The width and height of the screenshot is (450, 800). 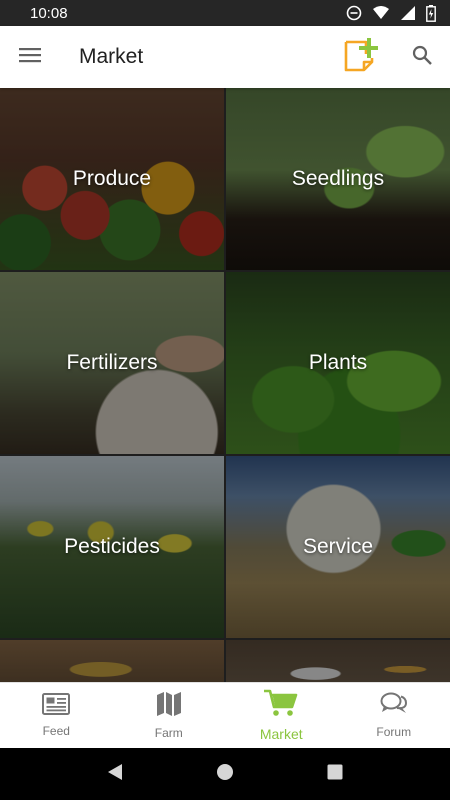 I want to click on category-label: Plants, so click(x=338, y=362).